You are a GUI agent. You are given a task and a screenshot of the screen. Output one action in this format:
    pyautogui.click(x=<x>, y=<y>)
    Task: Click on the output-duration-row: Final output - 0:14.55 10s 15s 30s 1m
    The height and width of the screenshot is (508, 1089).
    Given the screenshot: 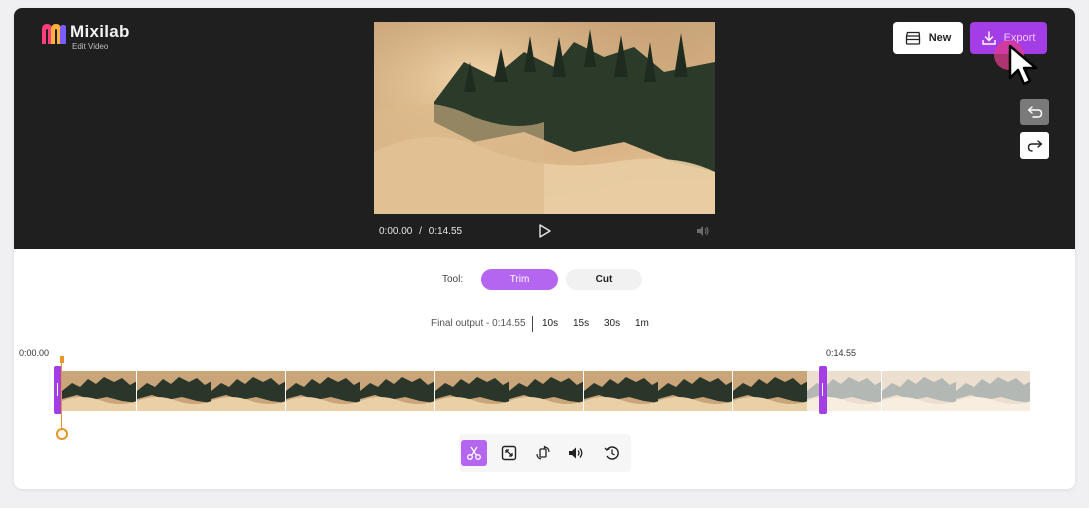 What is the action you would take?
    pyautogui.click(x=544, y=324)
    